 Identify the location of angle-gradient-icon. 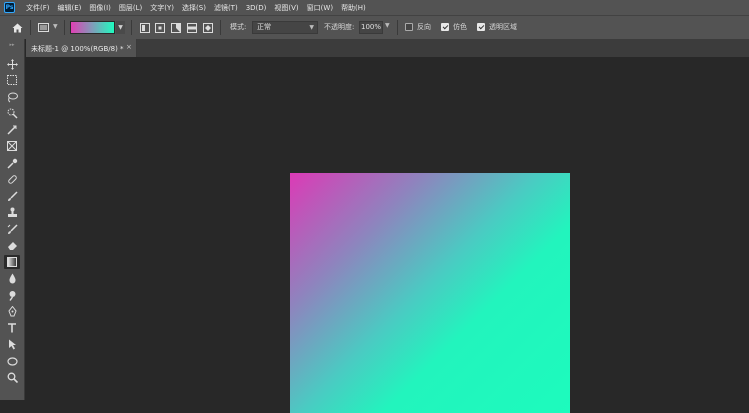
(175, 27).